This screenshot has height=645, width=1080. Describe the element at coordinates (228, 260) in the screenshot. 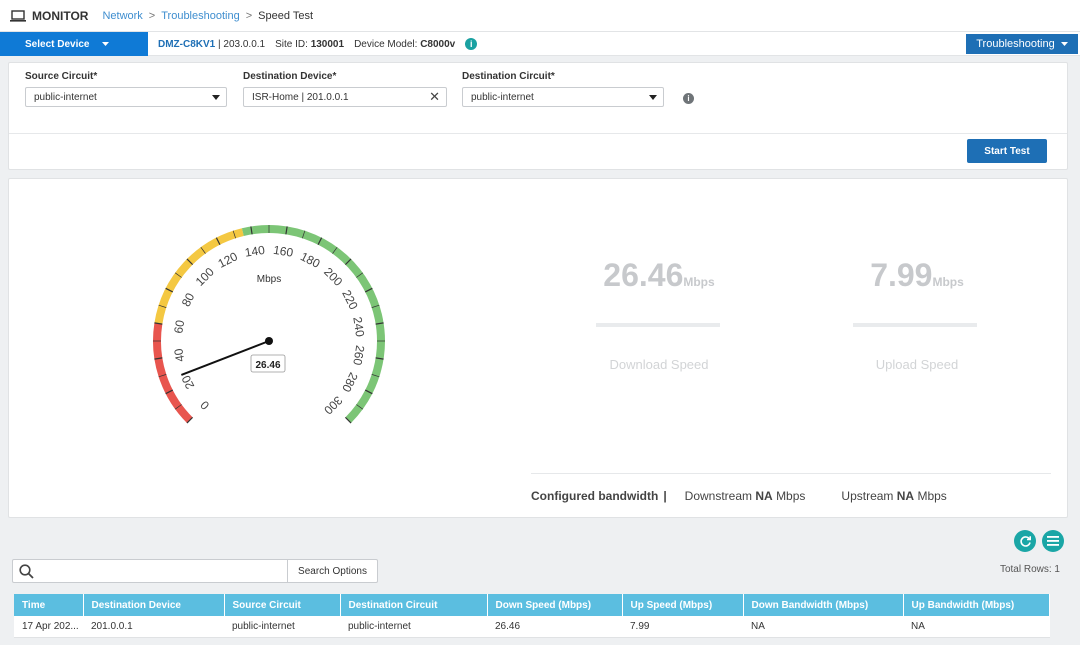

I see `gauge-tick-label: 120` at that location.